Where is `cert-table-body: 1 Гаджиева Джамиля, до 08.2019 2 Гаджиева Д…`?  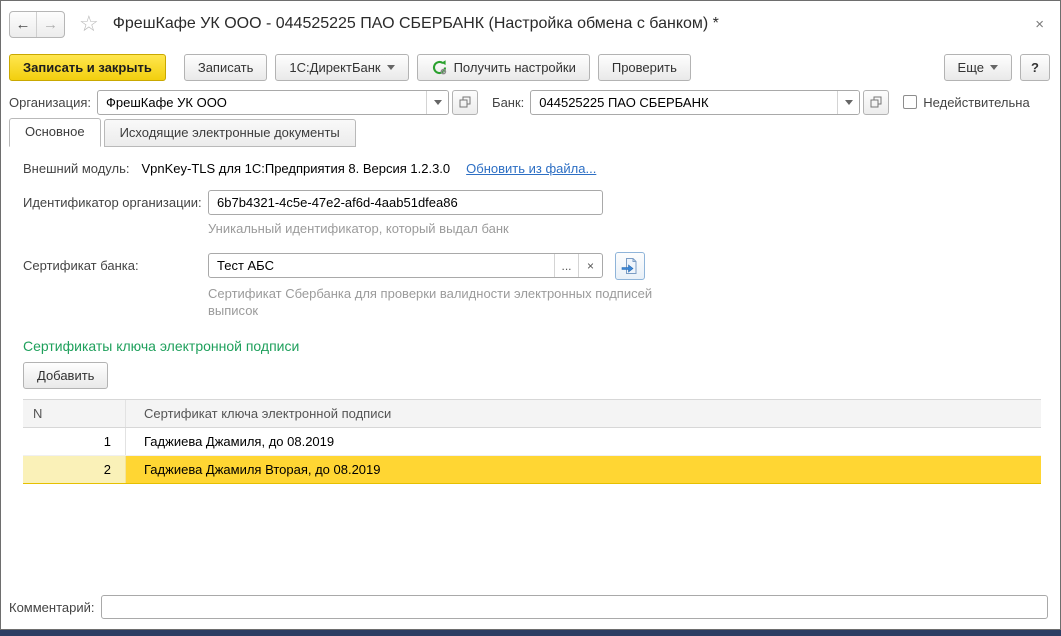 cert-table-body: 1 Гаджиева Джамиля, до 08.2019 2 Гаджиева Д… is located at coordinates (532, 455).